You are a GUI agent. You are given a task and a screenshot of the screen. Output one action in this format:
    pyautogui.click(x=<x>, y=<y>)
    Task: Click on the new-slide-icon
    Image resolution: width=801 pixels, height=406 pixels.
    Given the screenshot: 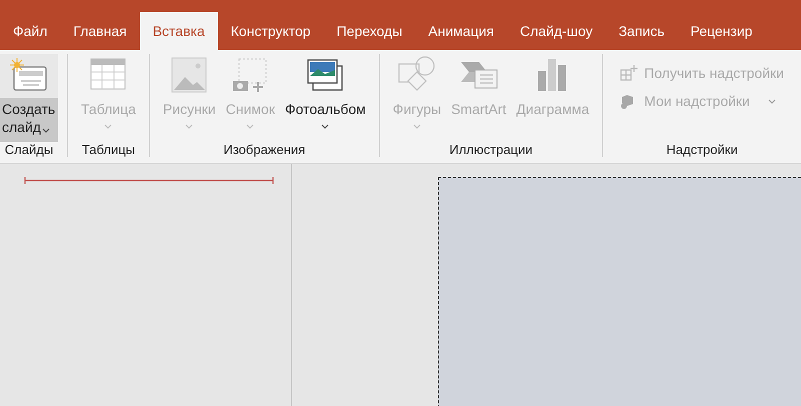 What is the action you would take?
    pyautogui.click(x=29, y=75)
    